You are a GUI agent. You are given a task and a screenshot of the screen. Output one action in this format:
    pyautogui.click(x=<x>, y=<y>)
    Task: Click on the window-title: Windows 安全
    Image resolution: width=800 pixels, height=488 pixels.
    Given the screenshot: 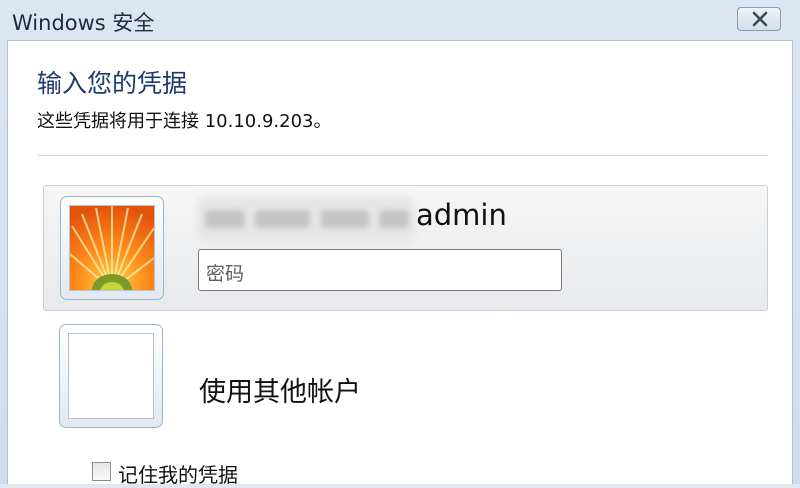 What is the action you would take?
    pyautogui.click(x=83, y=23)
    